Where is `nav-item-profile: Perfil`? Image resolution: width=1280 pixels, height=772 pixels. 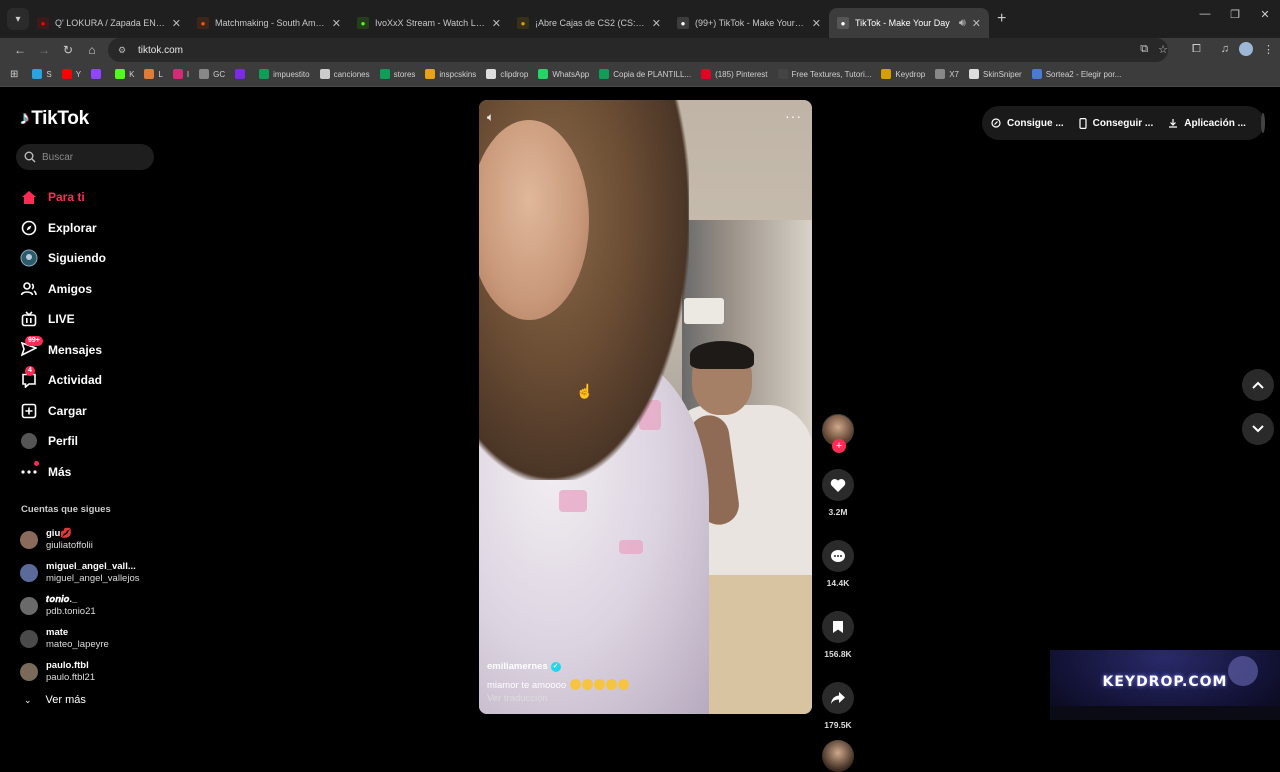 nav-item-profile: Perfil is located at coordinates (63, 441).